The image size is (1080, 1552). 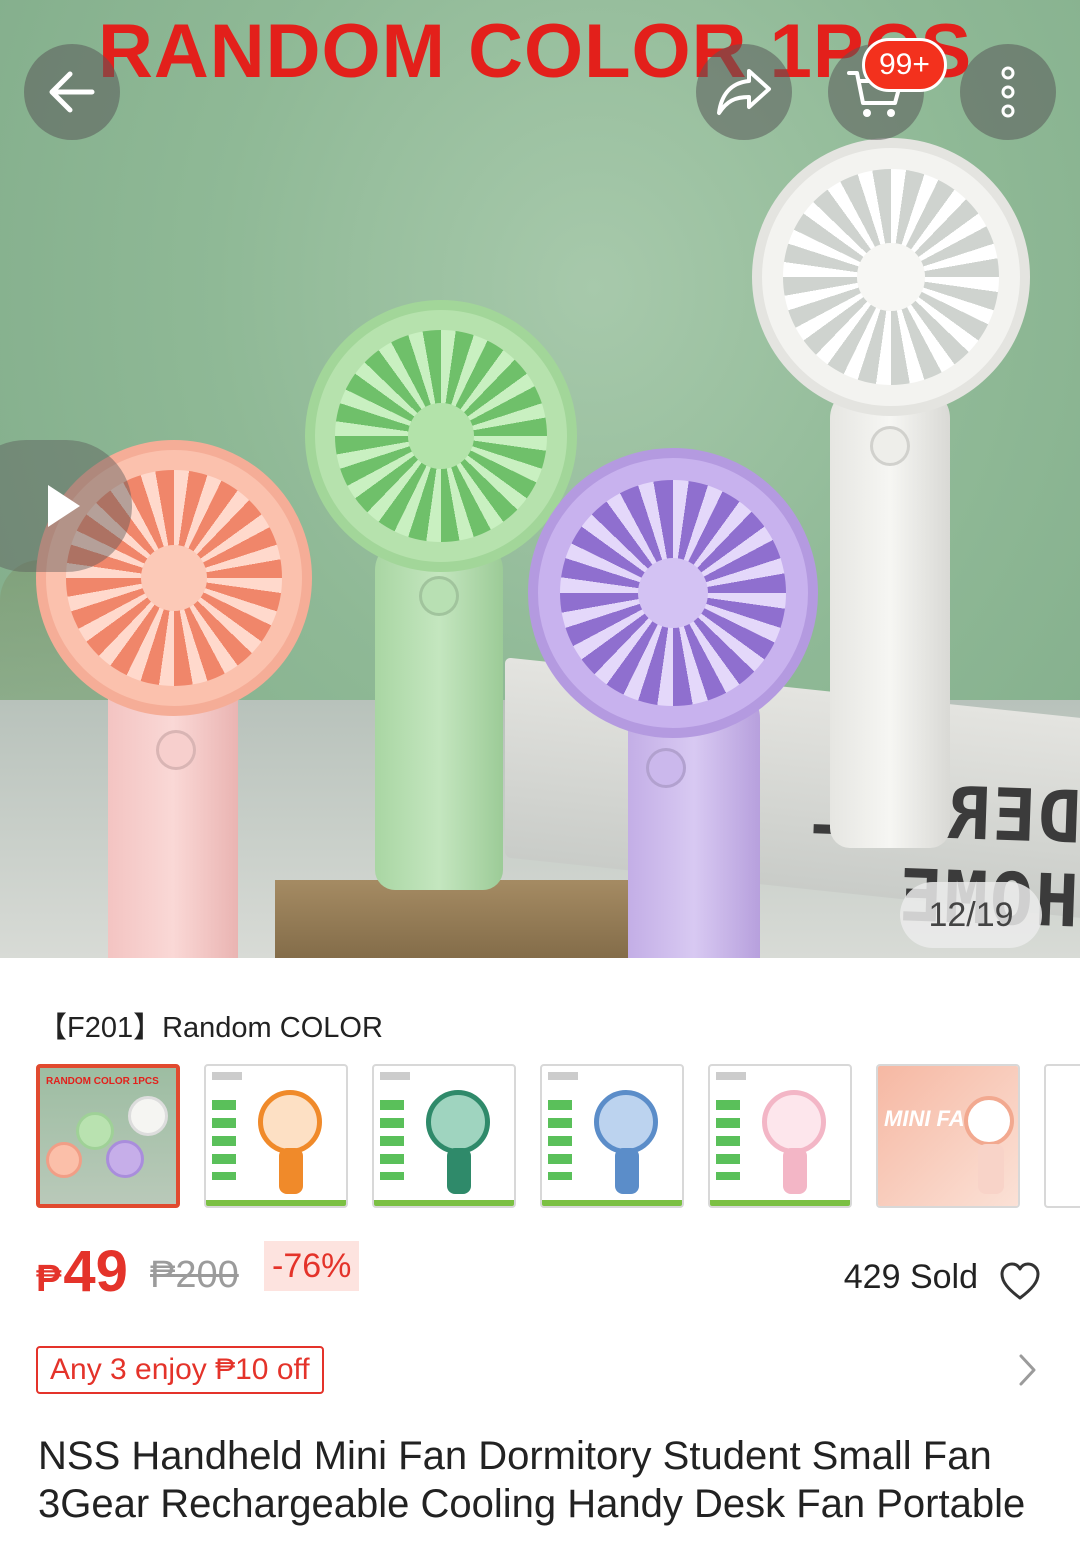 What do you see at coordinates (910, 1277) in the screenshot?
I see `sold-count: 429 Sold` at bounding box center [910, 1277].